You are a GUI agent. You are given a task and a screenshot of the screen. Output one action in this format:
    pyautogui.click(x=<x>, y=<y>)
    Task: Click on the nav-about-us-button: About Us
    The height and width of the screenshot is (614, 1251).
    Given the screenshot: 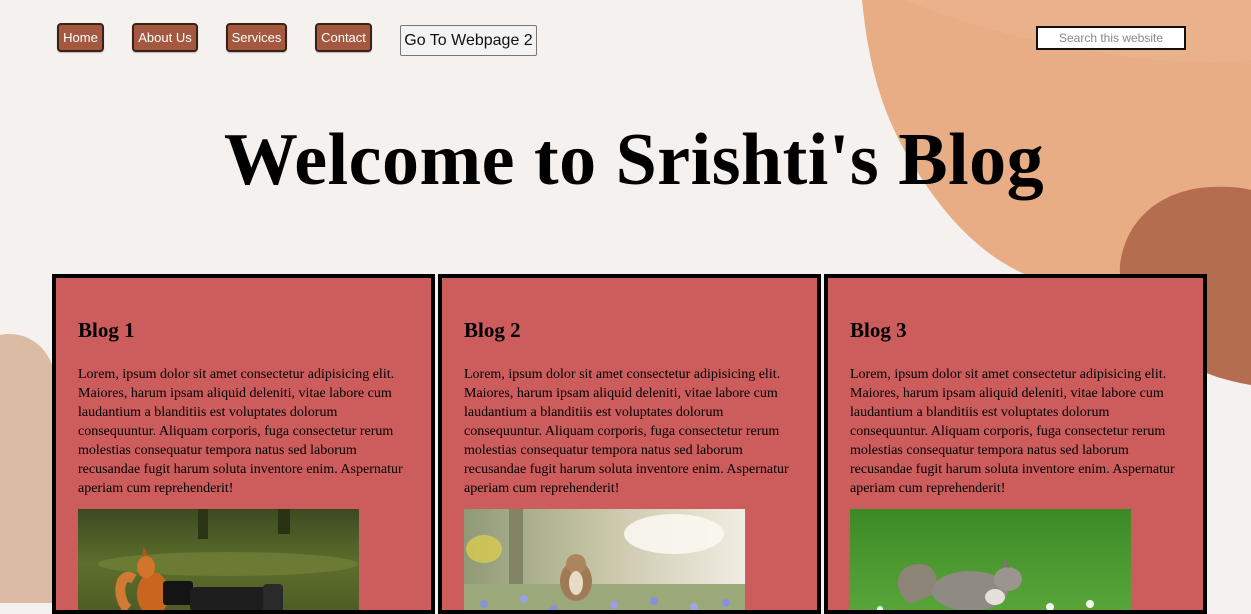 What is the action you would take?
    pyautogui.click(x=165, y=37)
    